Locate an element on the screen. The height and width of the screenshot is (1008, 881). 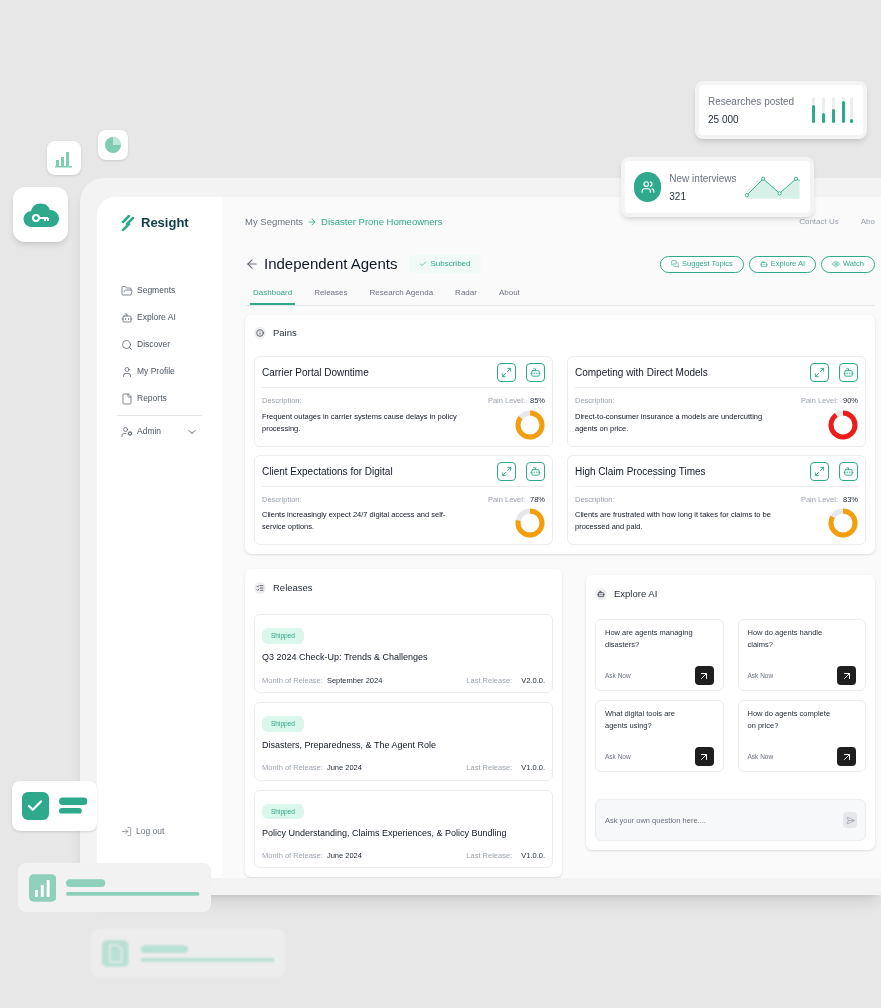
document-icon is located at coordinates (115, 953).